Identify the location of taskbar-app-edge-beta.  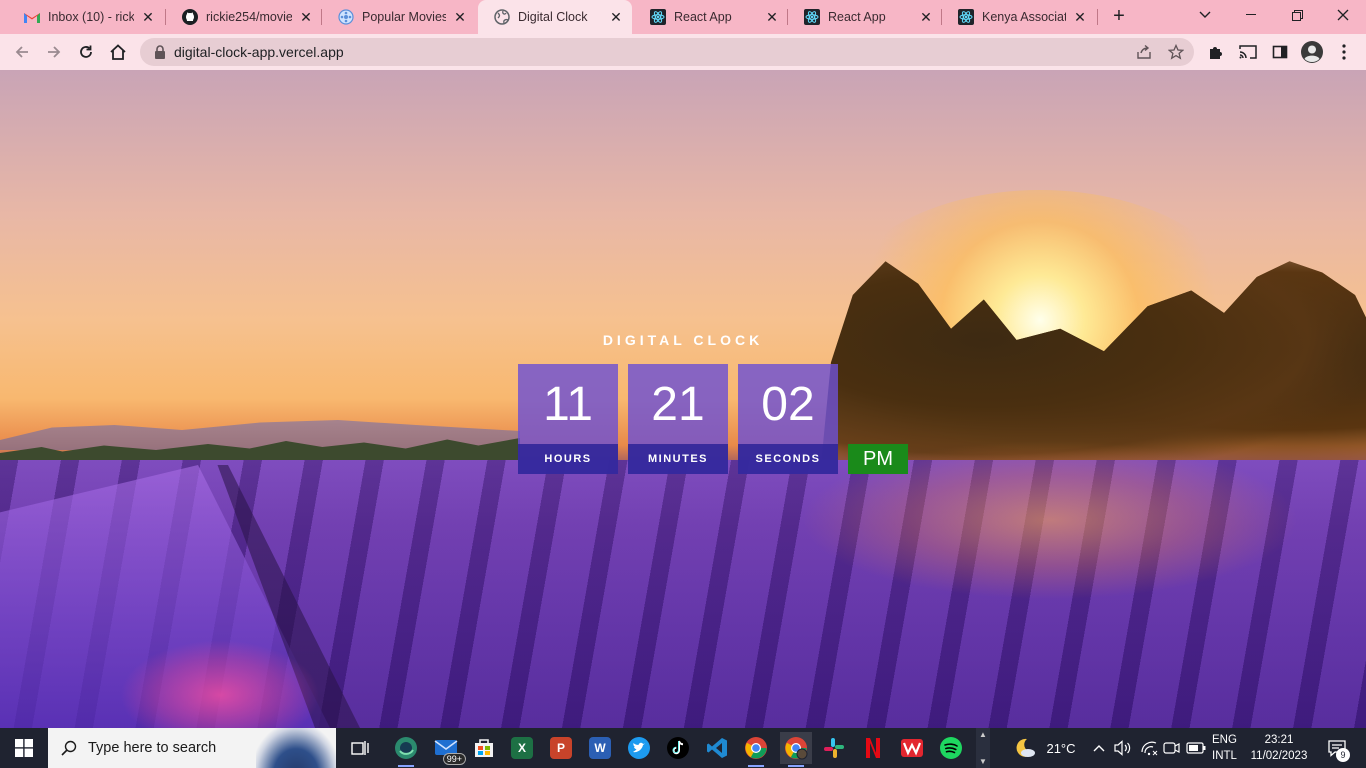
(406, 749).